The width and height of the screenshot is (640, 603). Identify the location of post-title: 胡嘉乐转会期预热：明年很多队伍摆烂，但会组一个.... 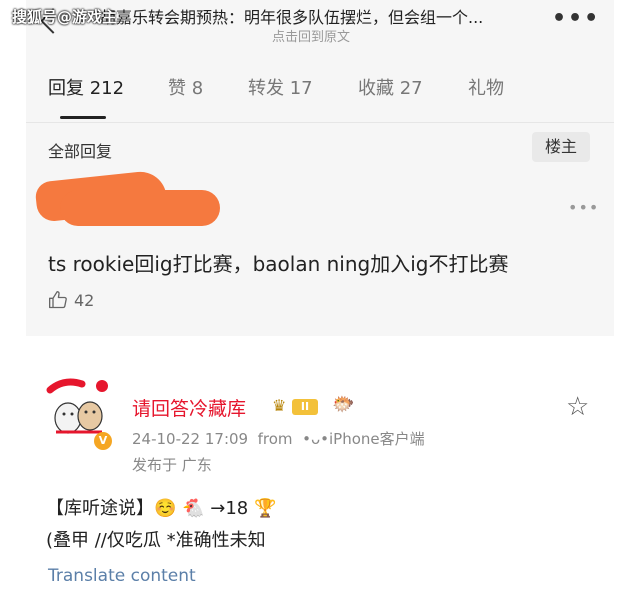
(291, 16).